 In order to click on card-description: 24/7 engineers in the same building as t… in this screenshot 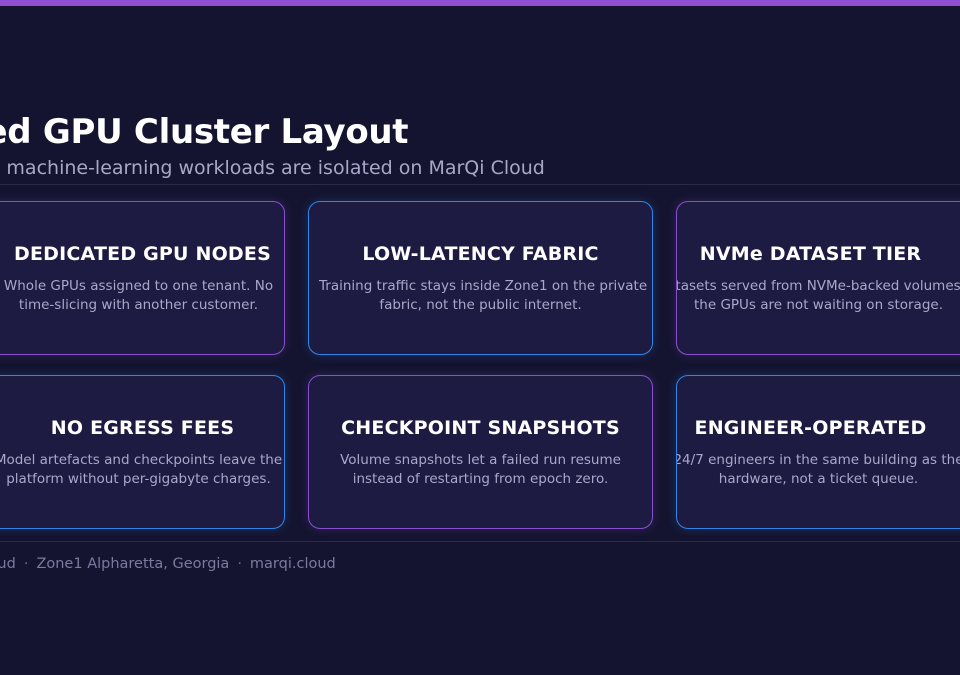, I will do `click(818, 470)`.